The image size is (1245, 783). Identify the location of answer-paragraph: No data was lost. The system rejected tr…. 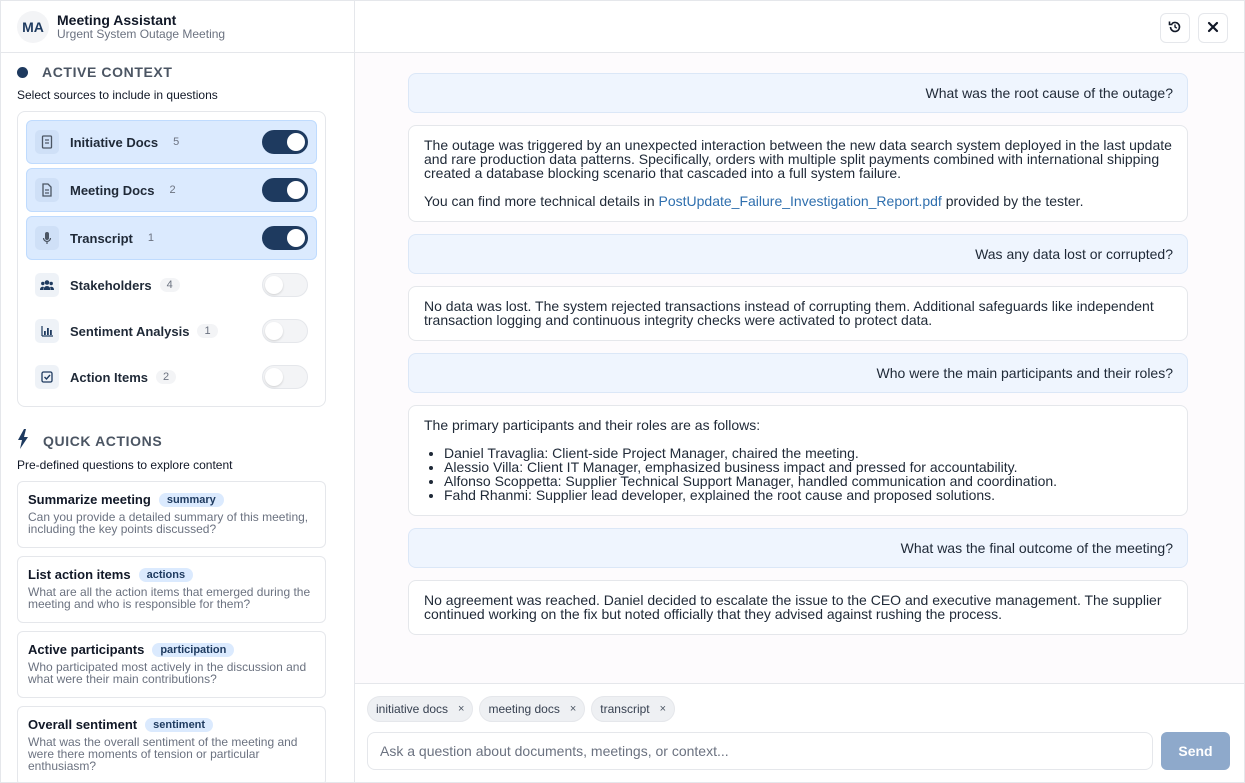
(789, 313).